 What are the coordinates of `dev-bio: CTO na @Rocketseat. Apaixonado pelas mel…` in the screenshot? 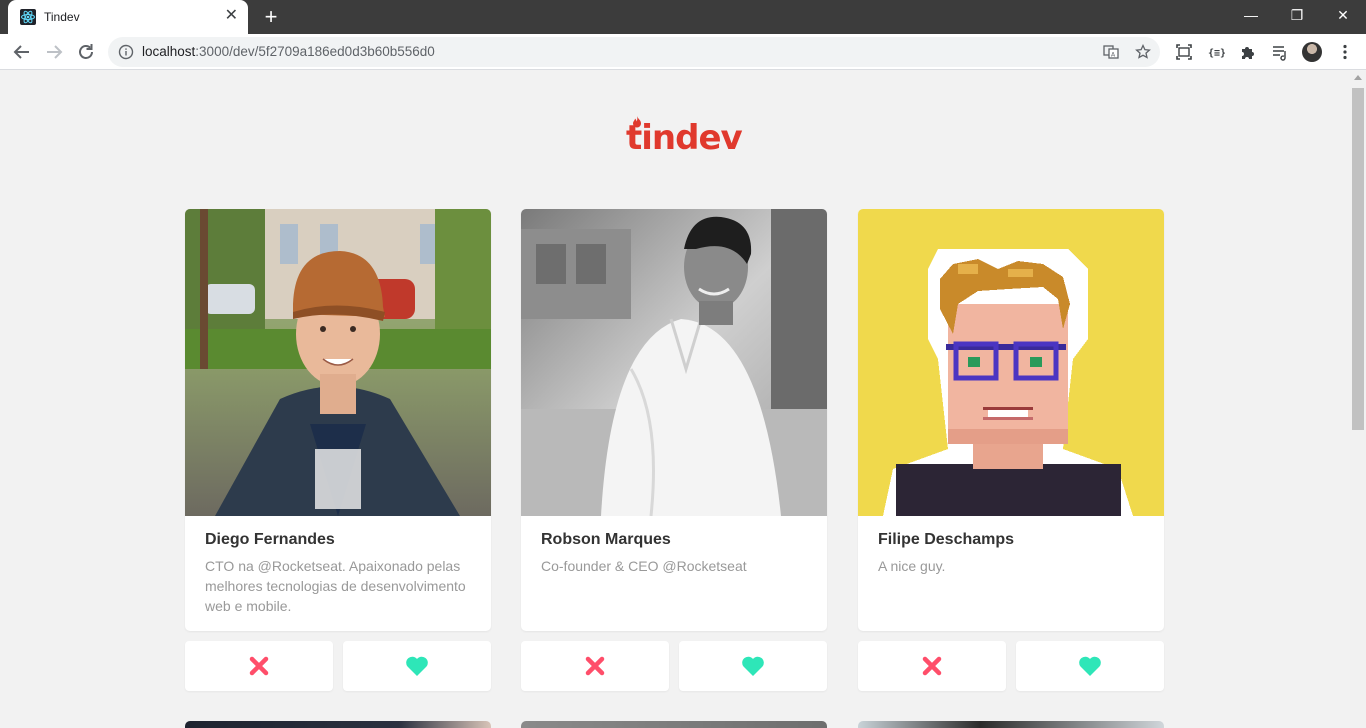 It's located at (335, 586).